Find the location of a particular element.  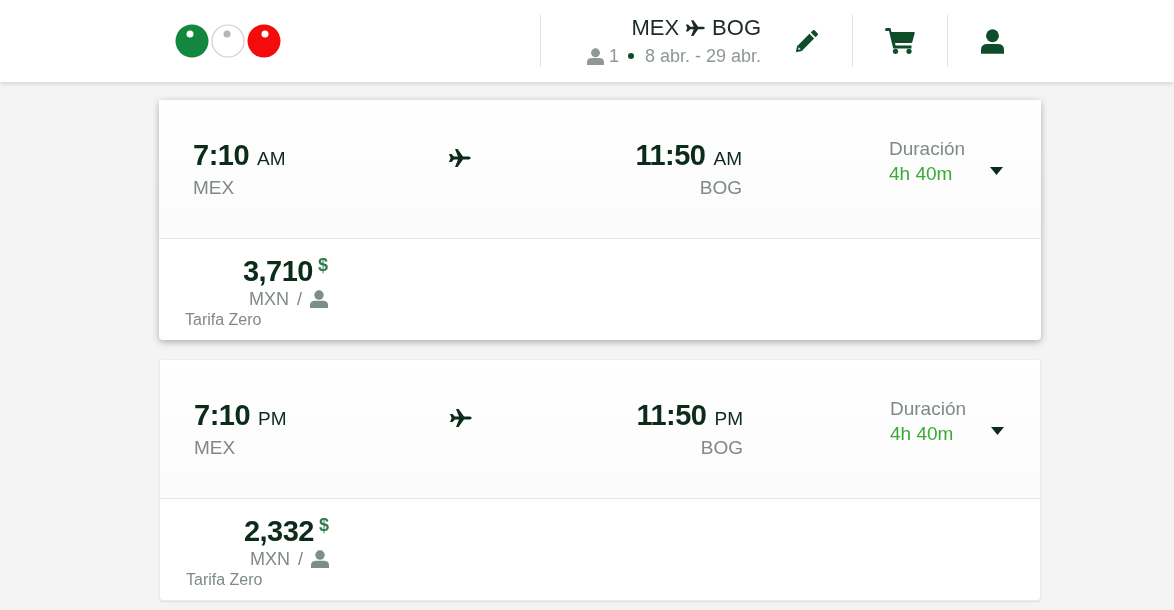

departure-period: AM is located at coordinates (271, 159).